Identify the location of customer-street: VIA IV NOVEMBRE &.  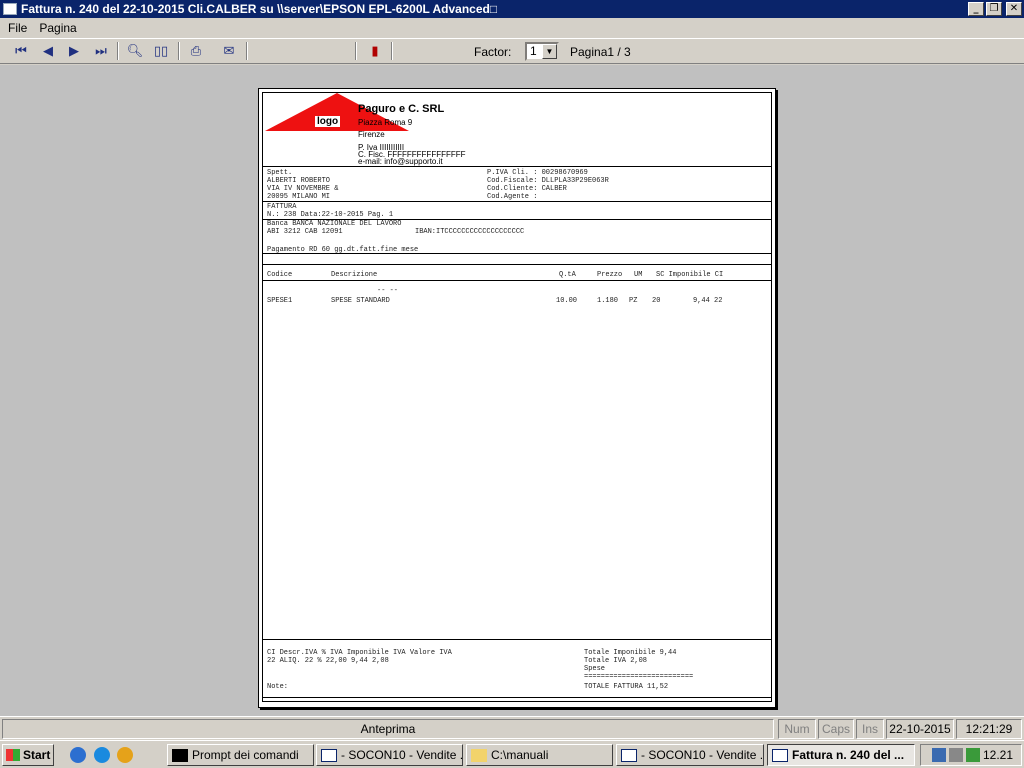
(303, 189).